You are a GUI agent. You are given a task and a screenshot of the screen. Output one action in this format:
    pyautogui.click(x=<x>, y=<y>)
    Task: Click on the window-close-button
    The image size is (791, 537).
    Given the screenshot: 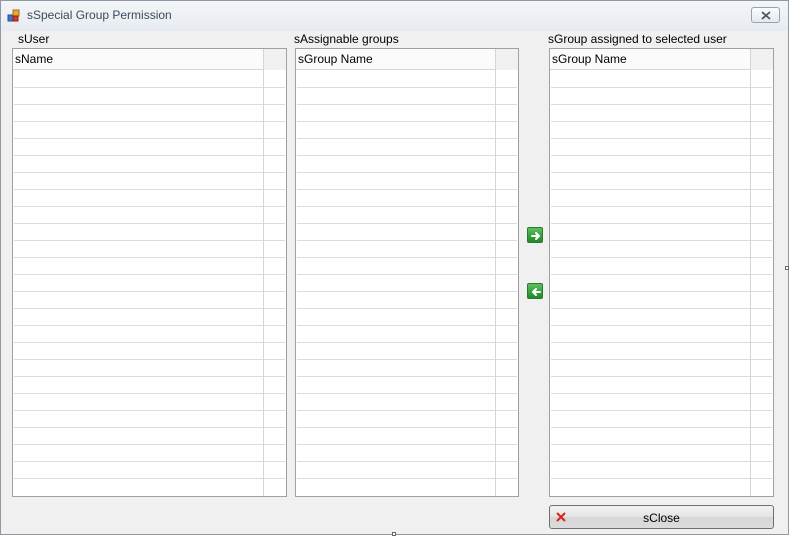 What is the action you would take?
    pyautogui.click(x=765, y=15)
    